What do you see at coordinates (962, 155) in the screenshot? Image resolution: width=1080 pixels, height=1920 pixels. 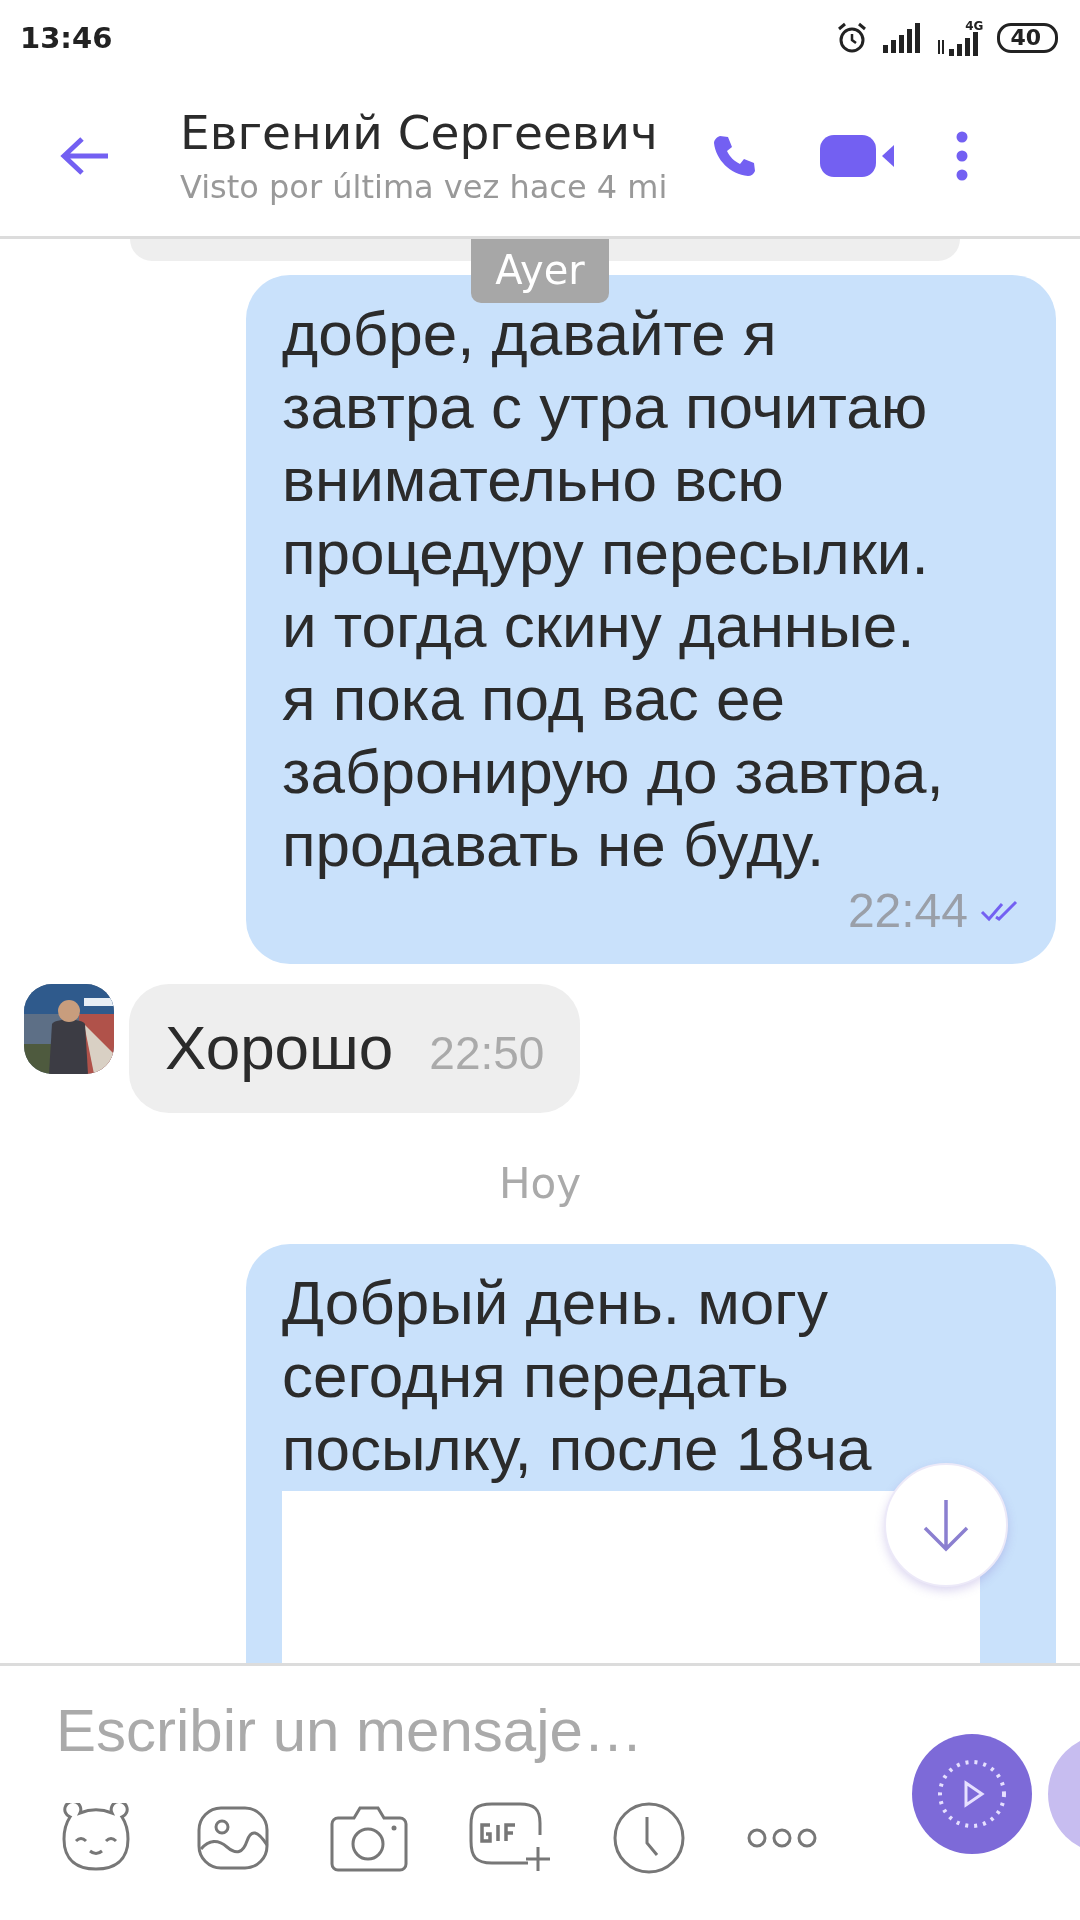 I see `more-options-icon` at bounding box center [962, 155].